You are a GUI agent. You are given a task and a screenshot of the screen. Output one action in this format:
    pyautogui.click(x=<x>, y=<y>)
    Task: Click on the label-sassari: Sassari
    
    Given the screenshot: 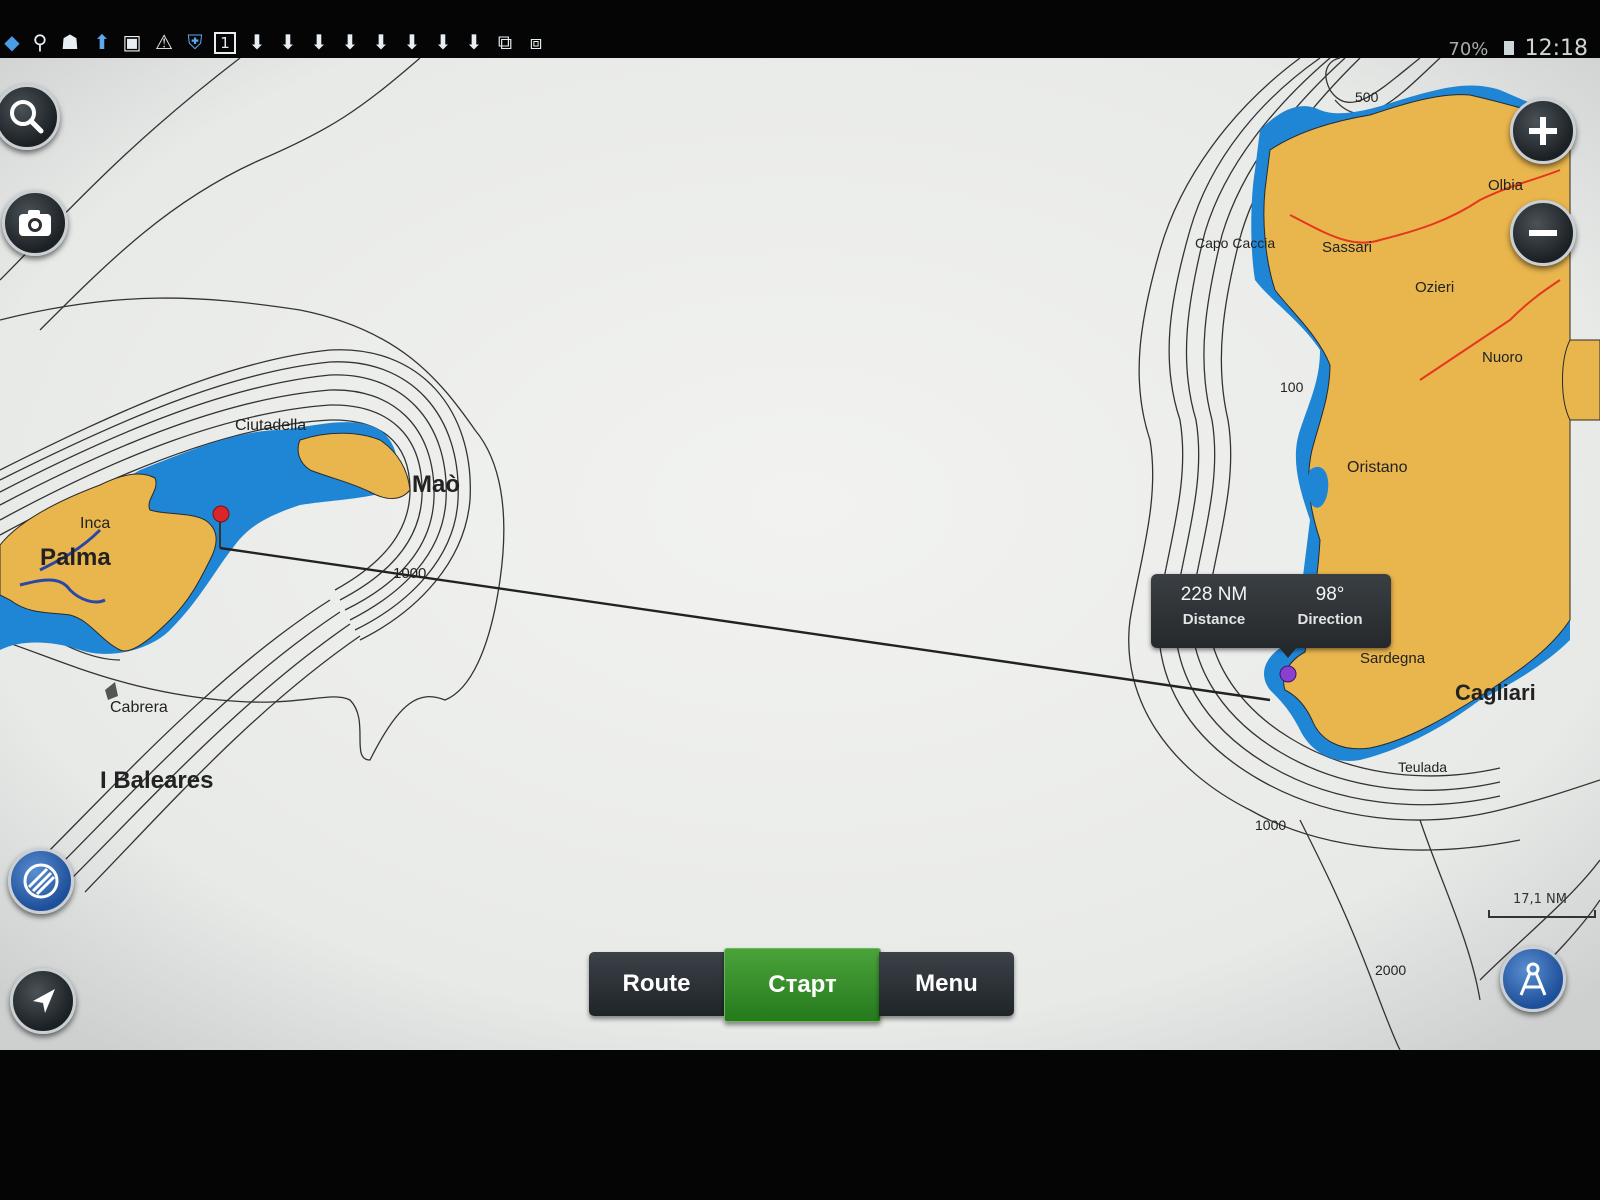 What is the action you would take?
    pyautogui.click(x=1347, y=247)
    